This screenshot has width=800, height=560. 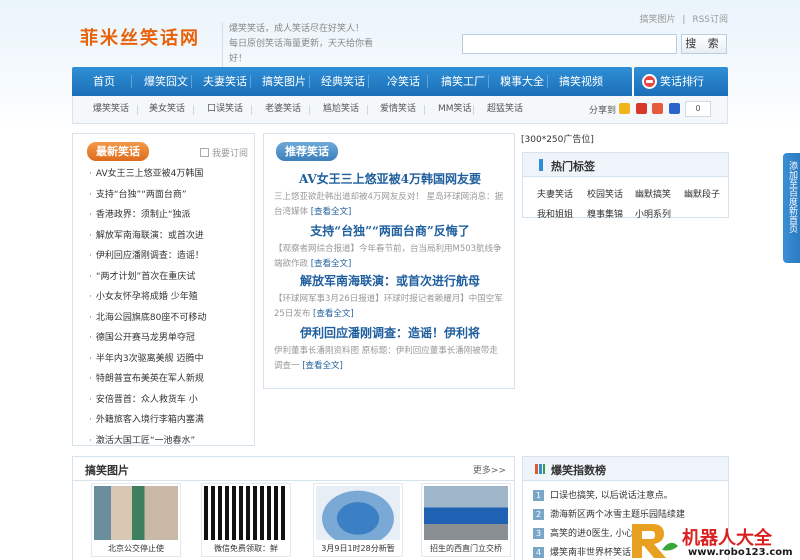 What do you see at coordinates (358, 548) in the screenshot?
I see `pic-caption: 3月9日1时28分新暂` at bounding box center [358, 548].